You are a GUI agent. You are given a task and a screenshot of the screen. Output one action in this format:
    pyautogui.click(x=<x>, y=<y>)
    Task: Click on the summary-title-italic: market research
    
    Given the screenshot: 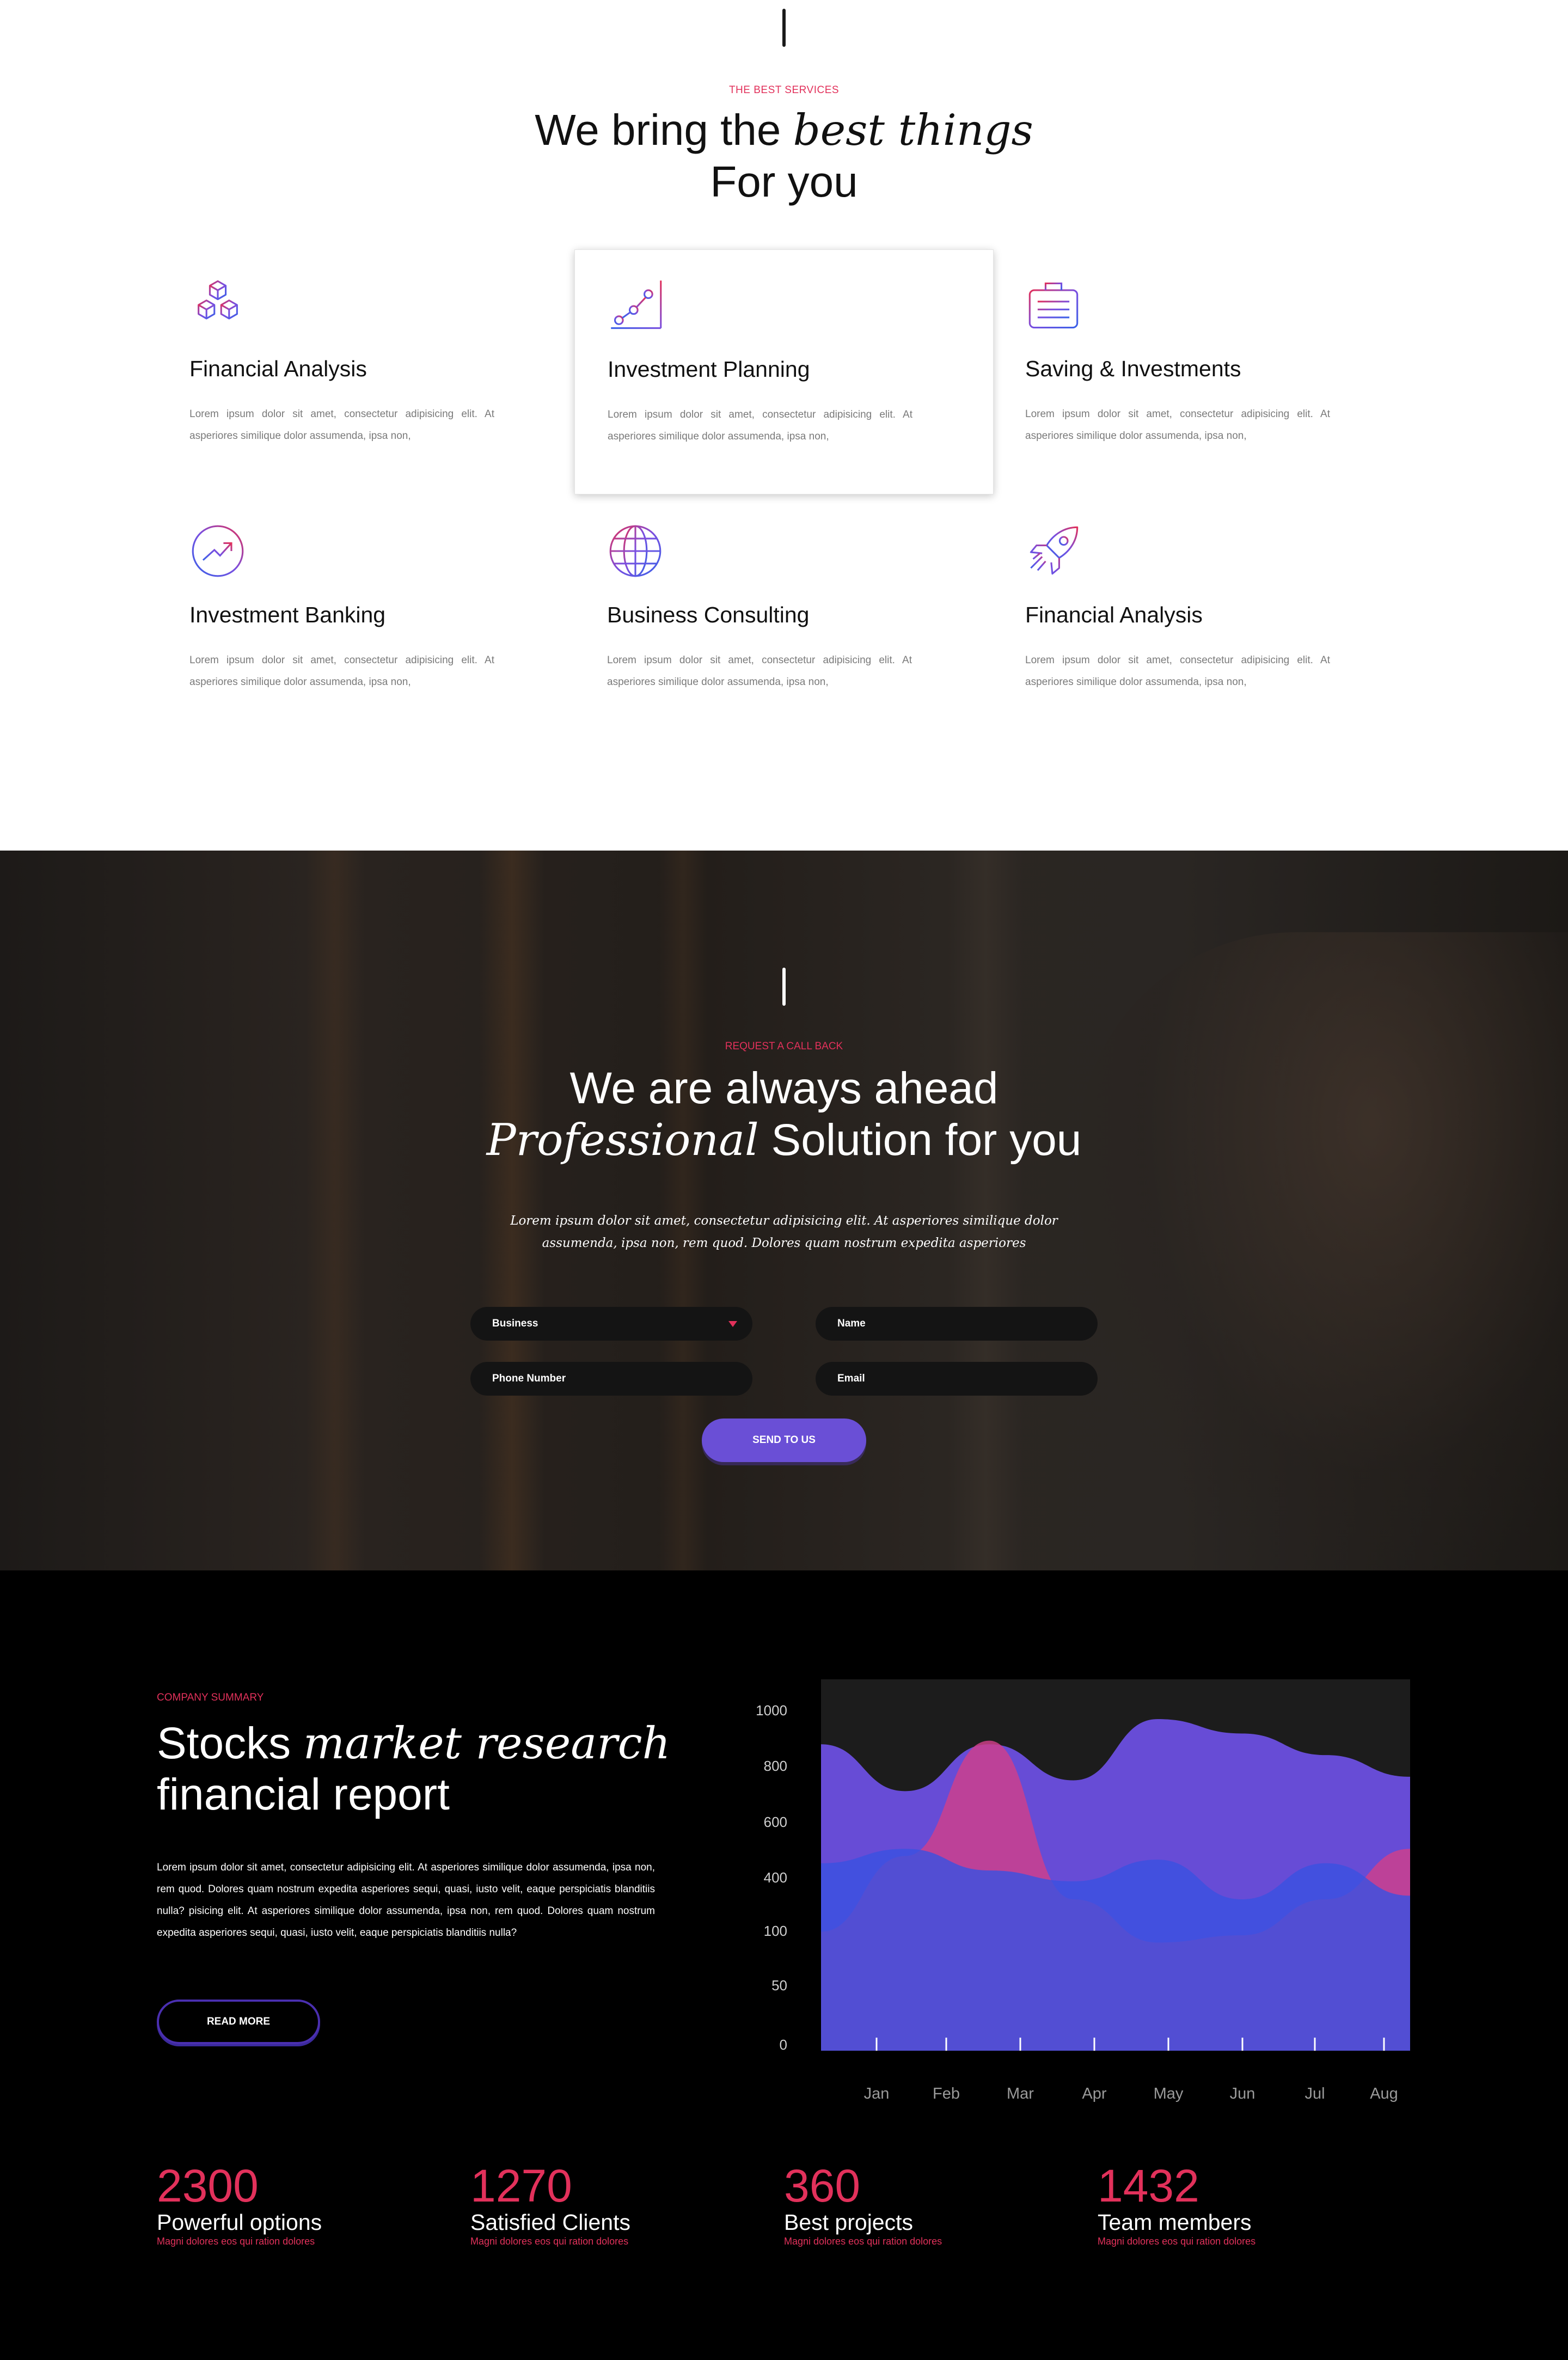 What is the action you would take?
    pyautogui.click(x=487, y=1743)
    